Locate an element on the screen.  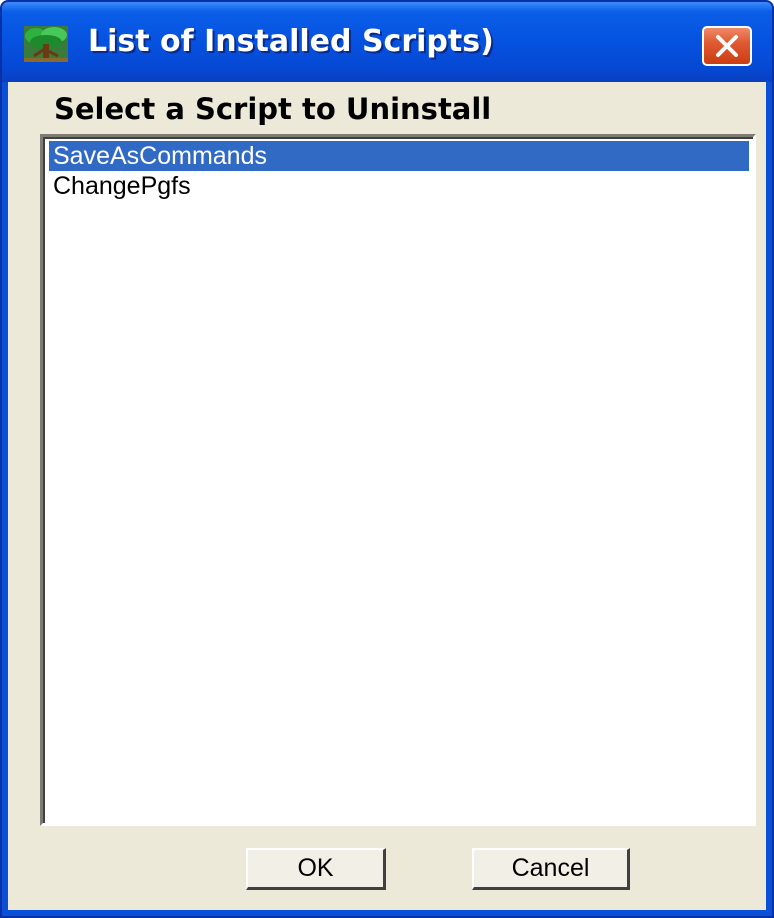
list-item: SaveAsCommands is located at coordinates (399, 156).